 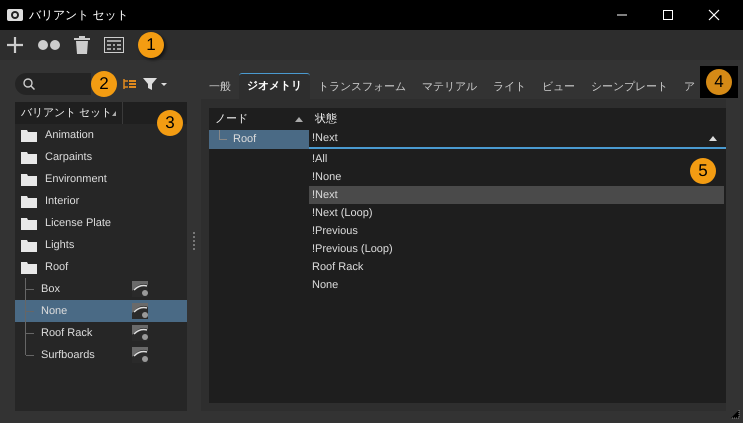 I want to click on search-icon, so click(x=29, y=84).